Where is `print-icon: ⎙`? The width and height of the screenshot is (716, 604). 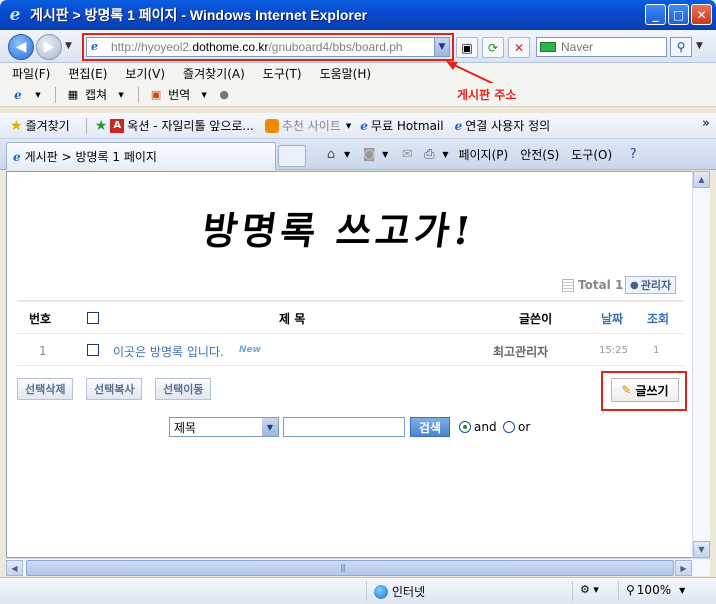
print-icon: ⎙ is located at coordinates (429, 154).